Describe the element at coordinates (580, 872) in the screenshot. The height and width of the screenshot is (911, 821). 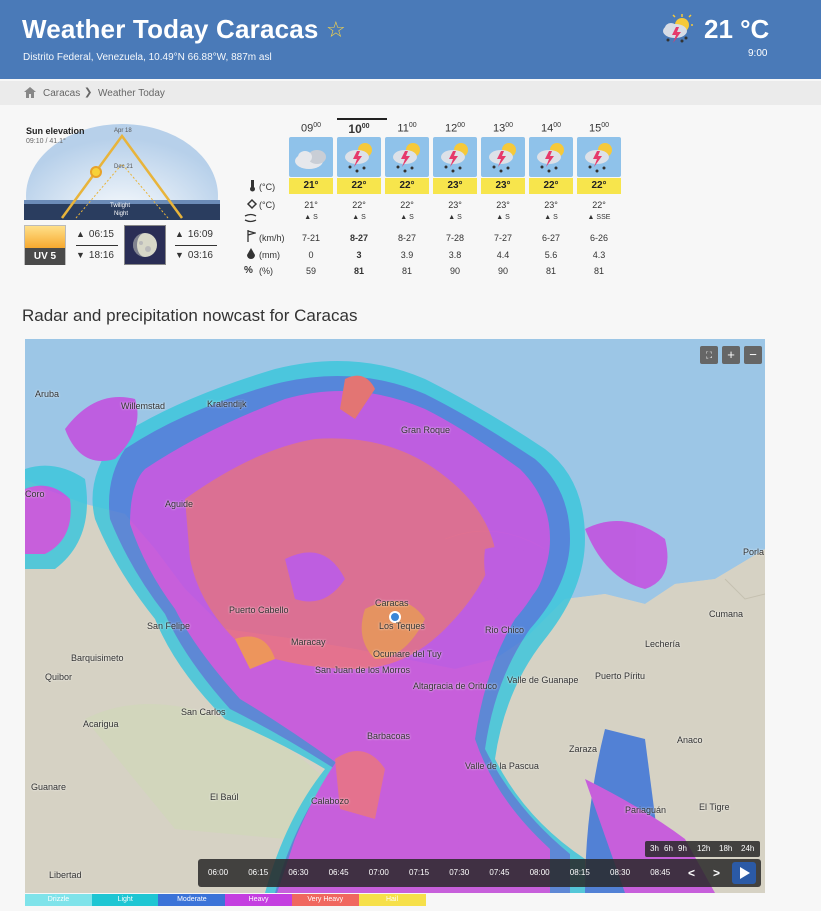
I see `timeline-step: 08:15` at that location.